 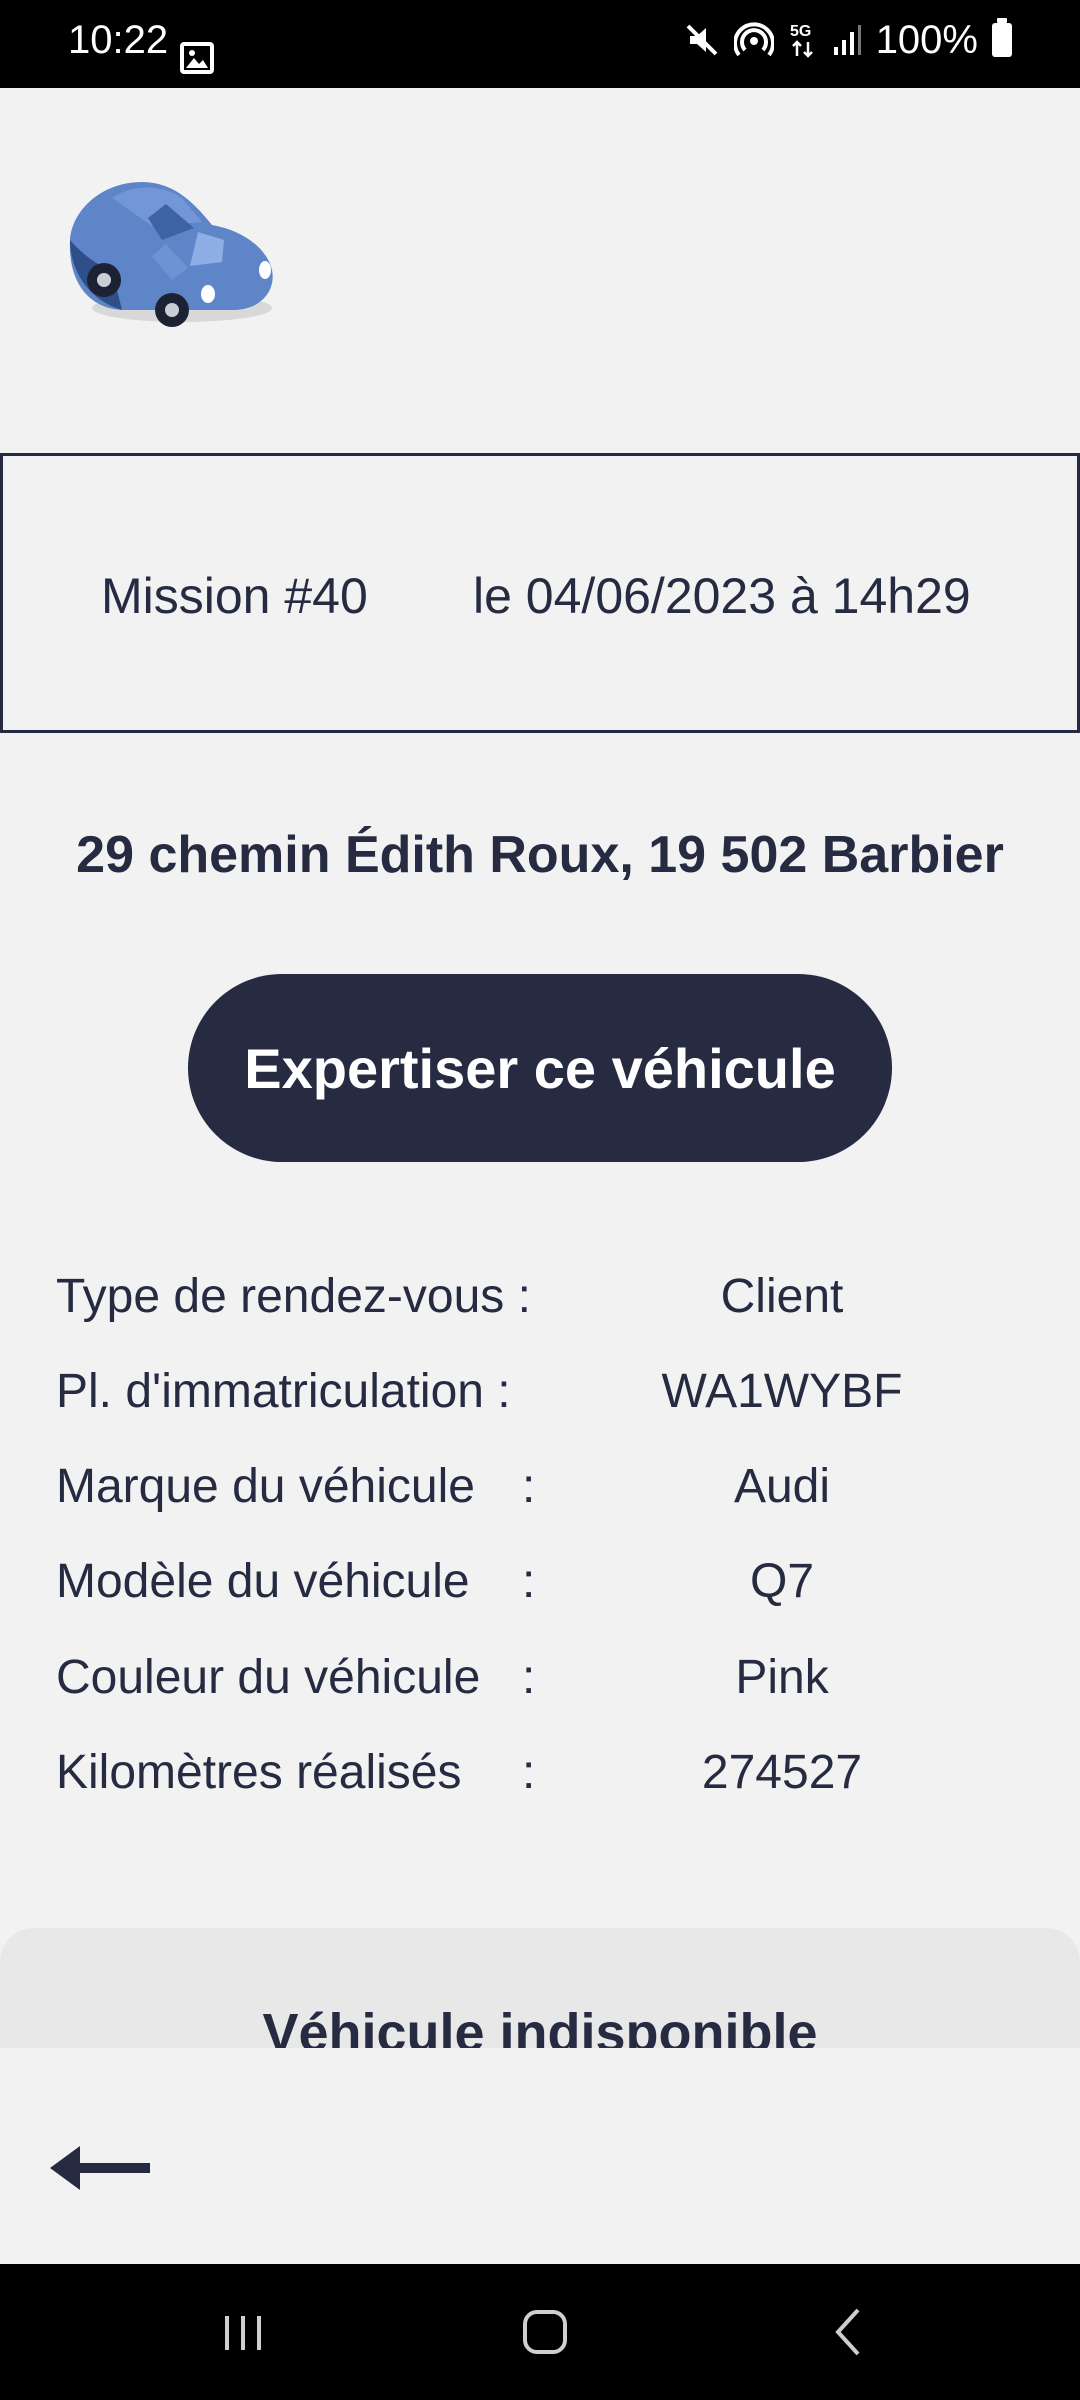 What do you see at coordinates (848, 2332) in the screenshot?
I see `back-nav-icon` at bounding box center [848, 2332].